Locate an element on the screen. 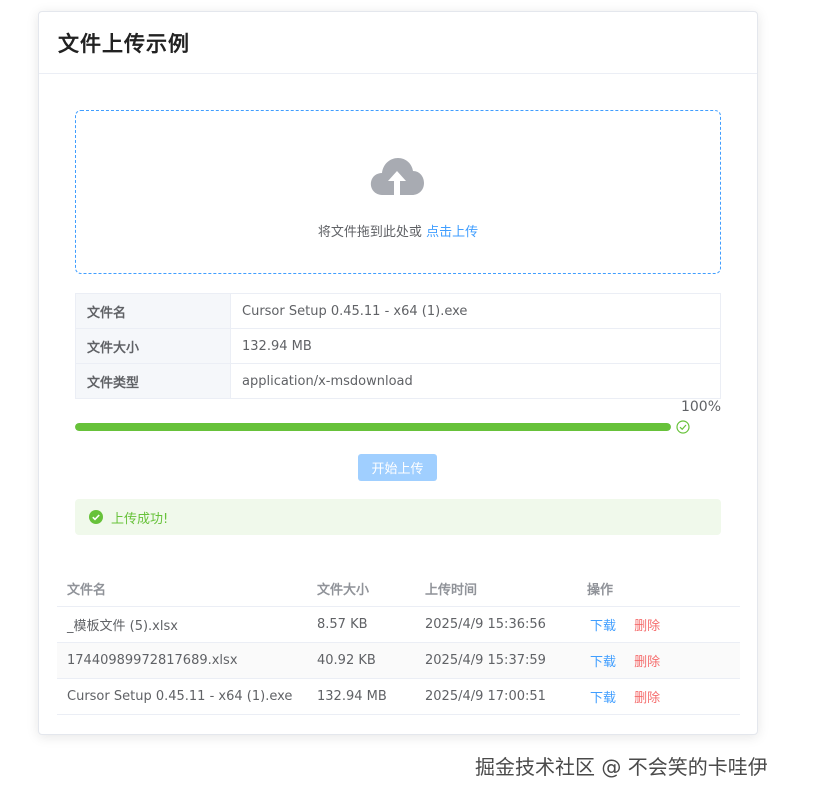  info-row-size: 文件大小 132.94 MB is located at coordinates (398, 346).